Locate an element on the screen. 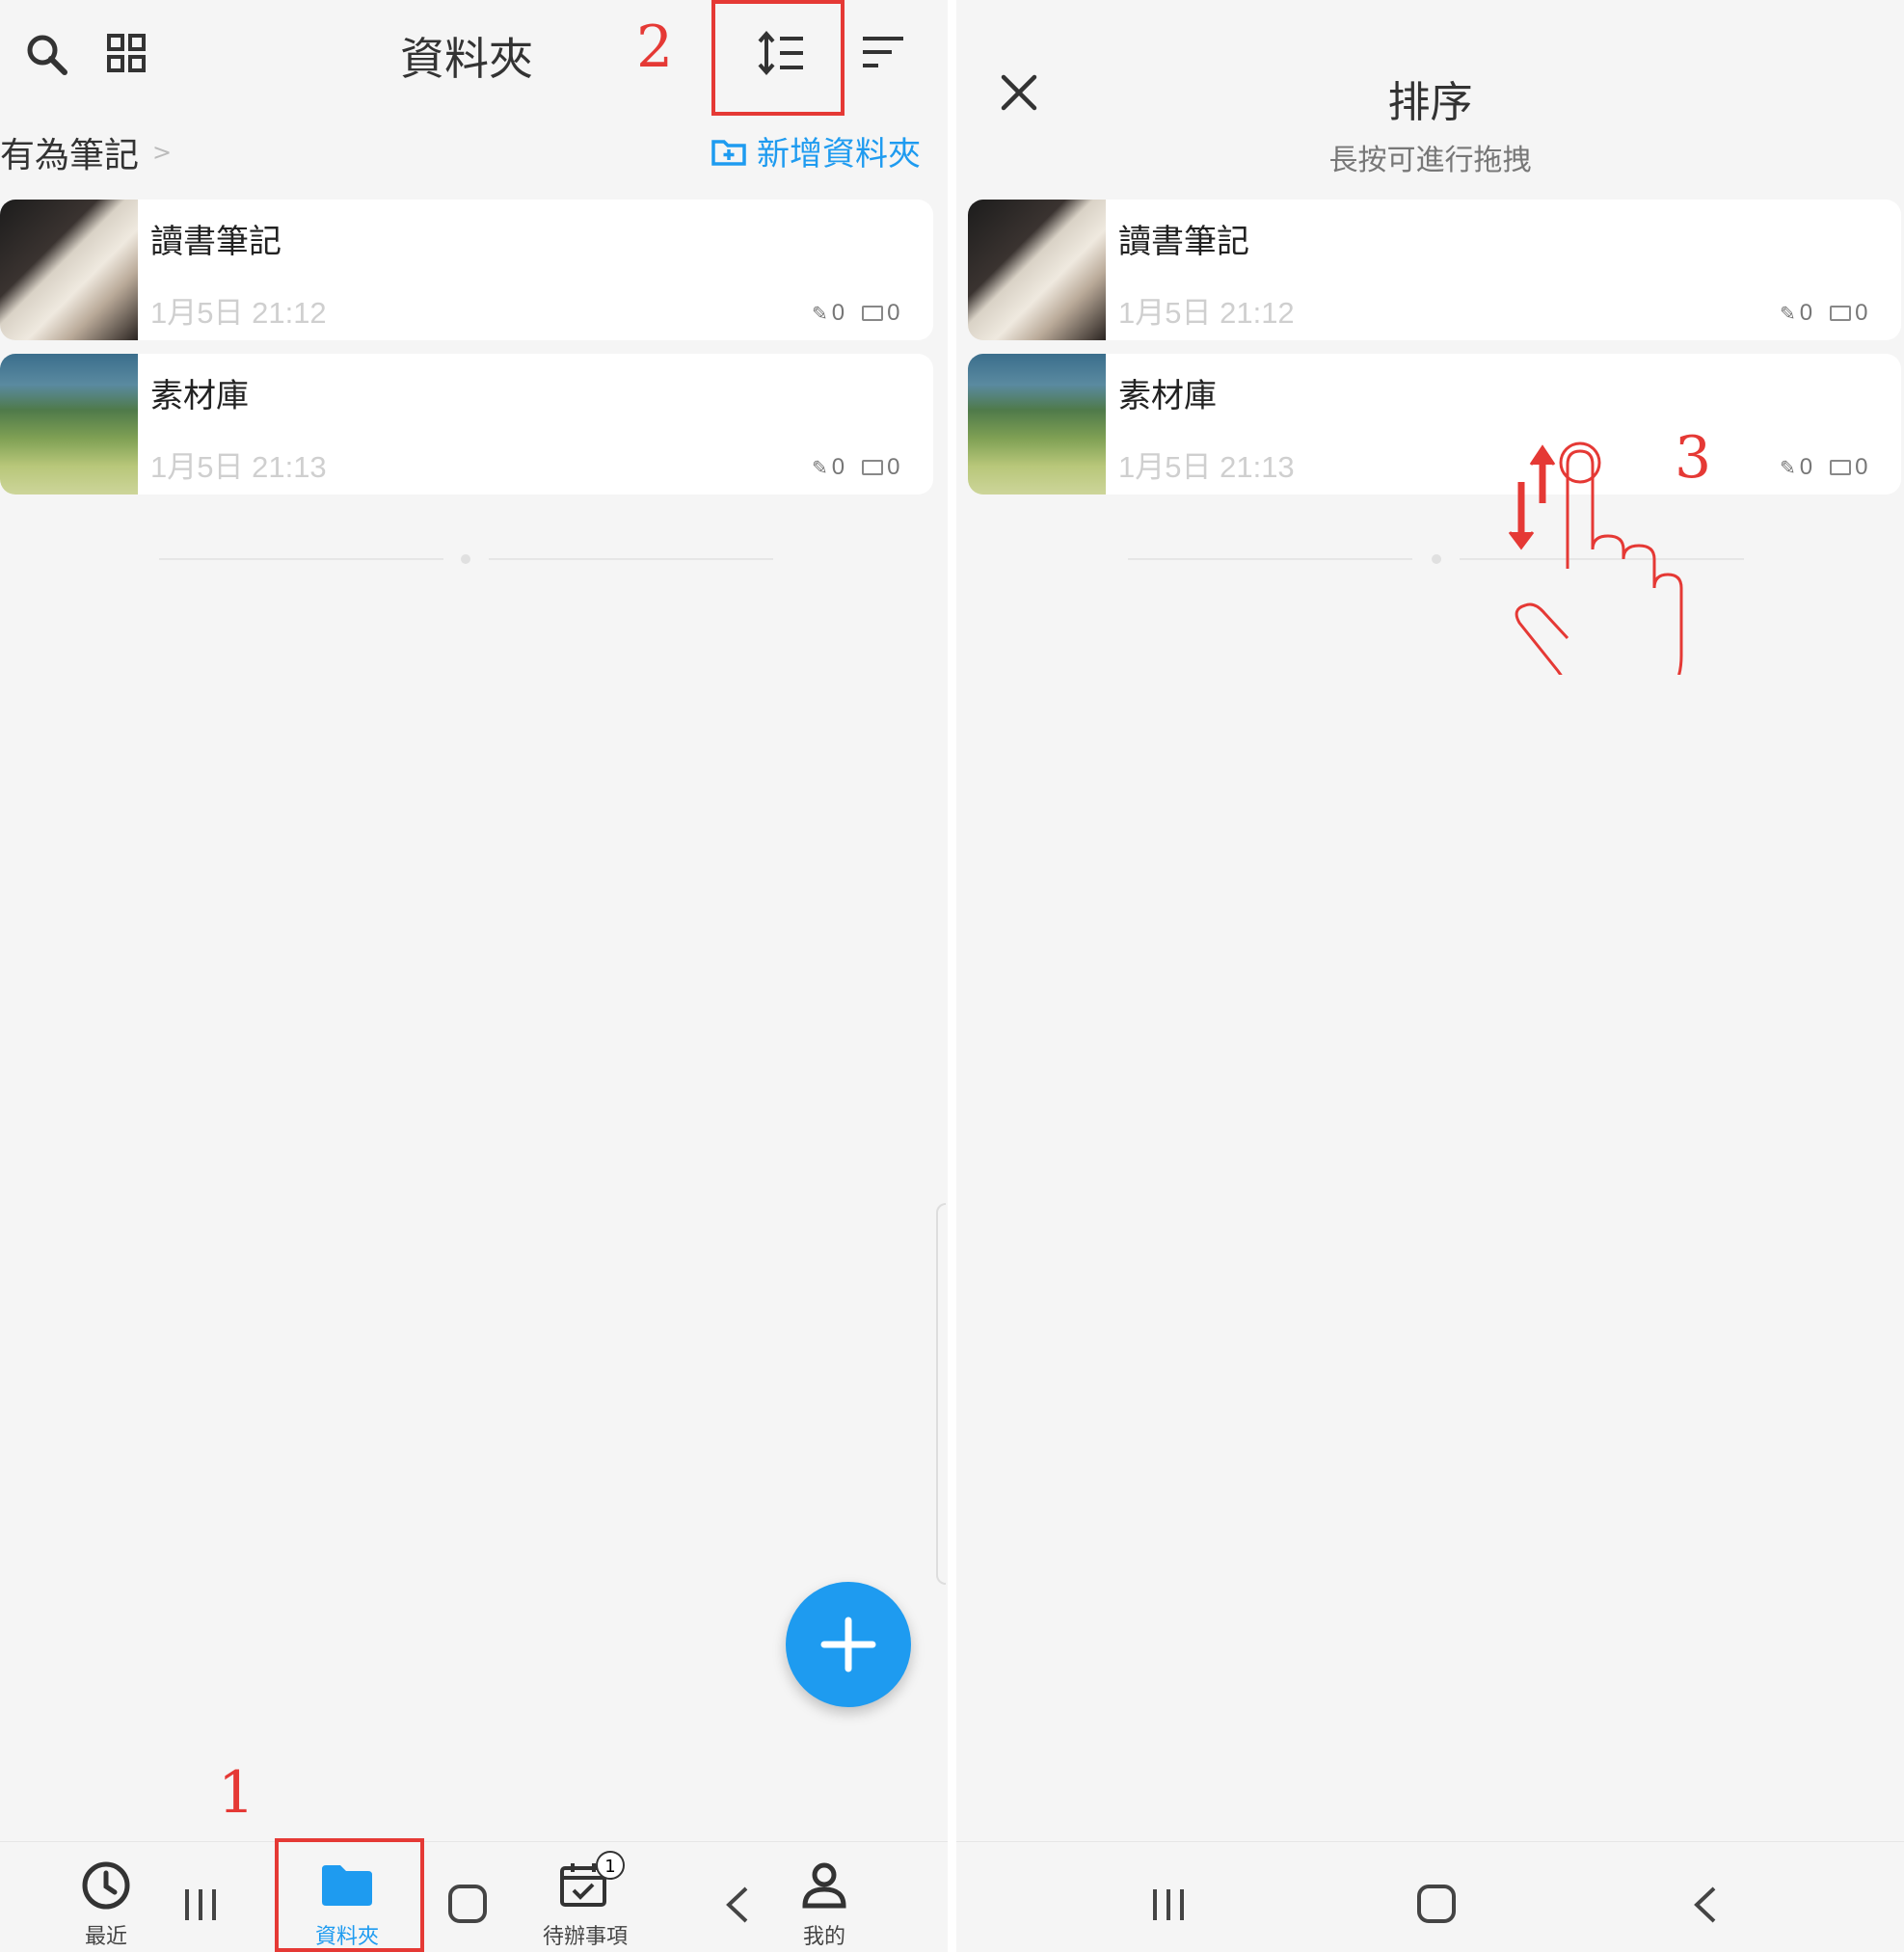 The image size is (1904, 1952). sortable-folder-card: 素材庫 1月5日 21:13 ✎ 0 0 is located at coordinates (1434, 424).